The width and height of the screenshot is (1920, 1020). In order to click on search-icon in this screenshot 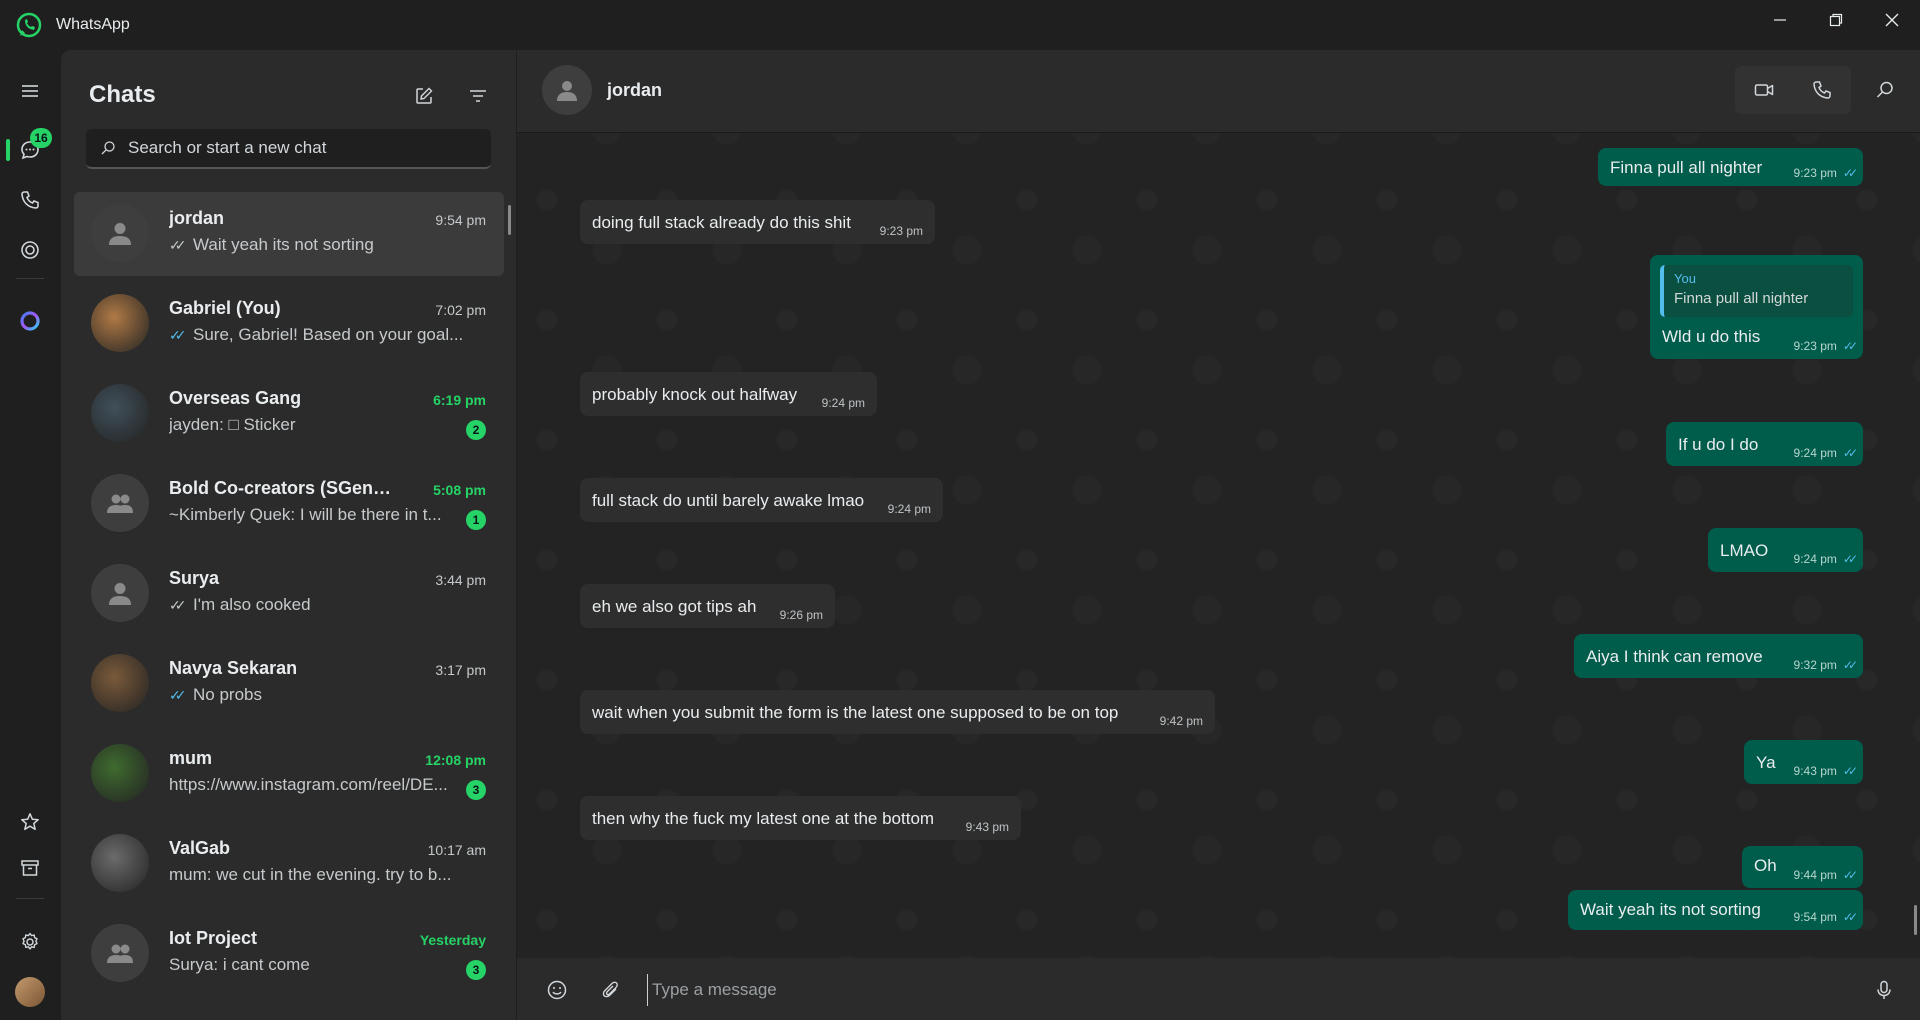, I will do `click(108, 148)`.